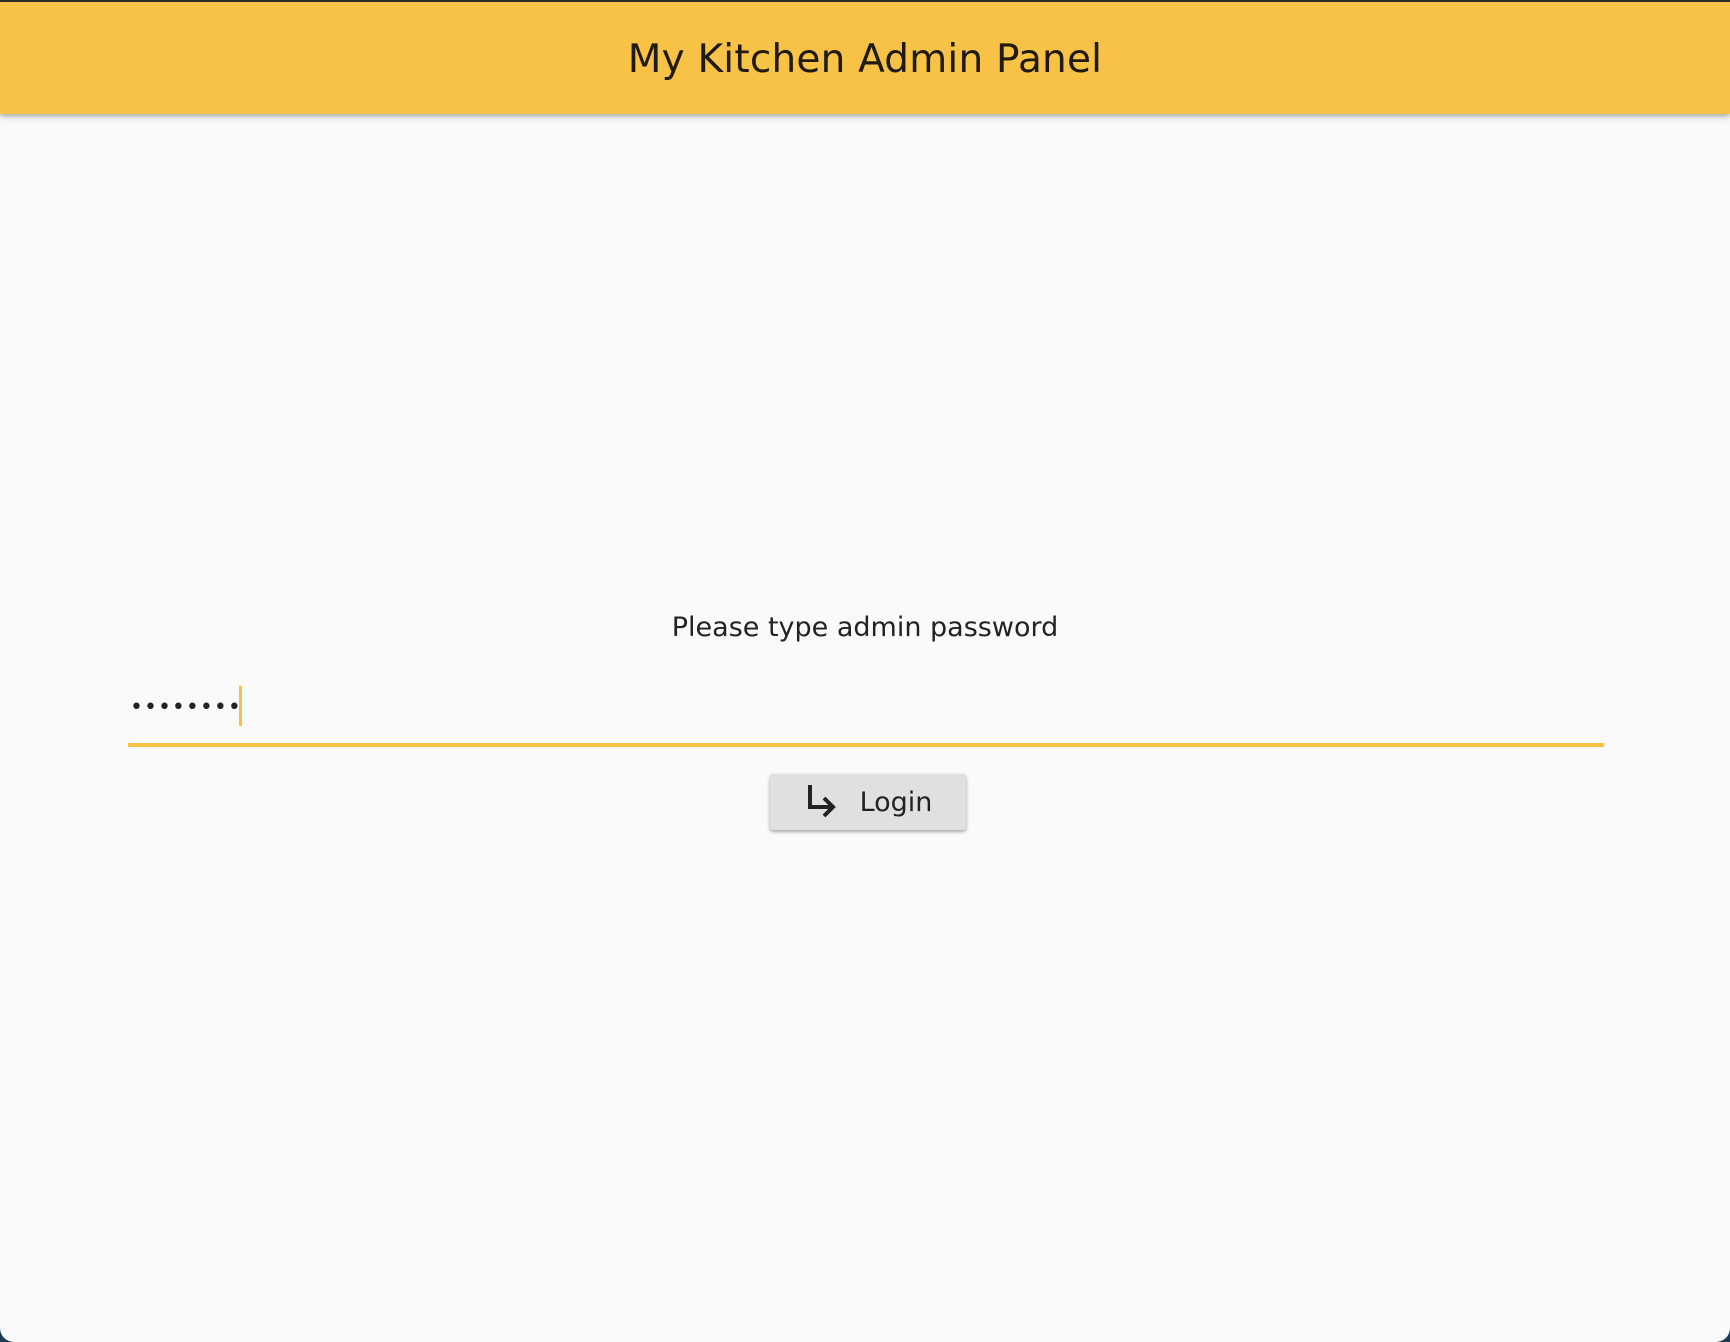 Image resolution: width=1730 pixels, height=1342 pixels. What do you see at coordinates (186, 707) in the screenshot?
I see `password-masked-value: ••••••••` at bounding box center [186, 707].